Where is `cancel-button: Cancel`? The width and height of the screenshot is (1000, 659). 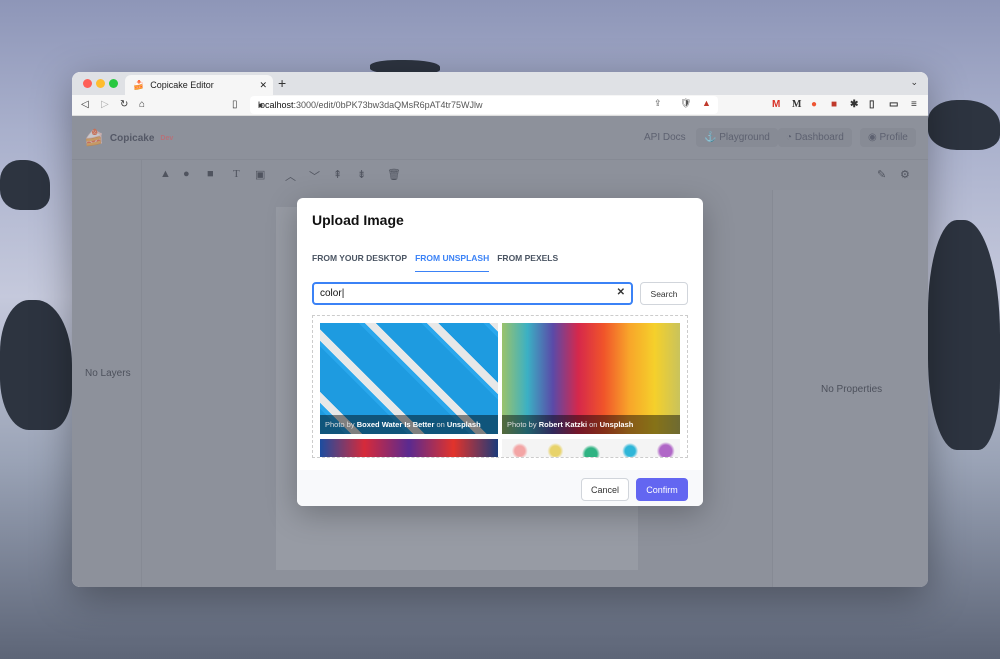 cancel-button: Cancel is located at coordinates (605, 489).